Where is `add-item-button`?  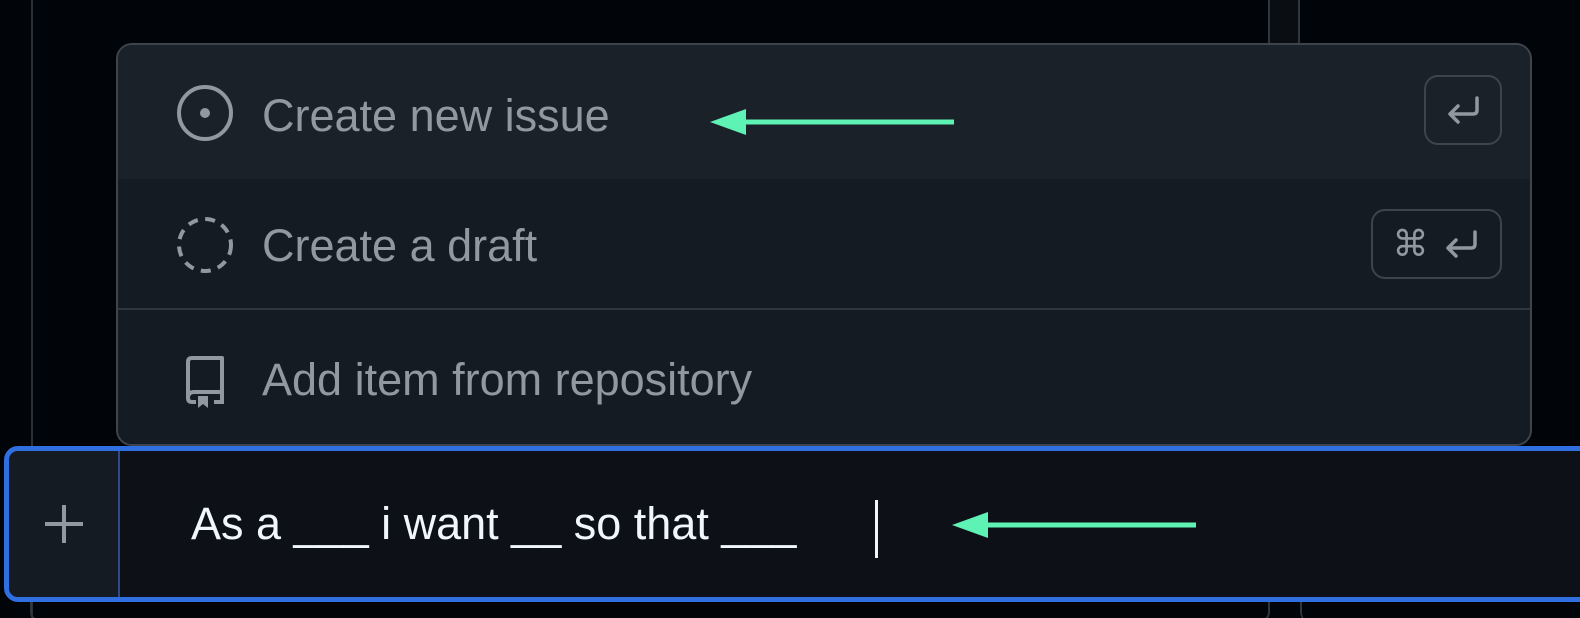 add-item-button is located at coordinates (64, 524).